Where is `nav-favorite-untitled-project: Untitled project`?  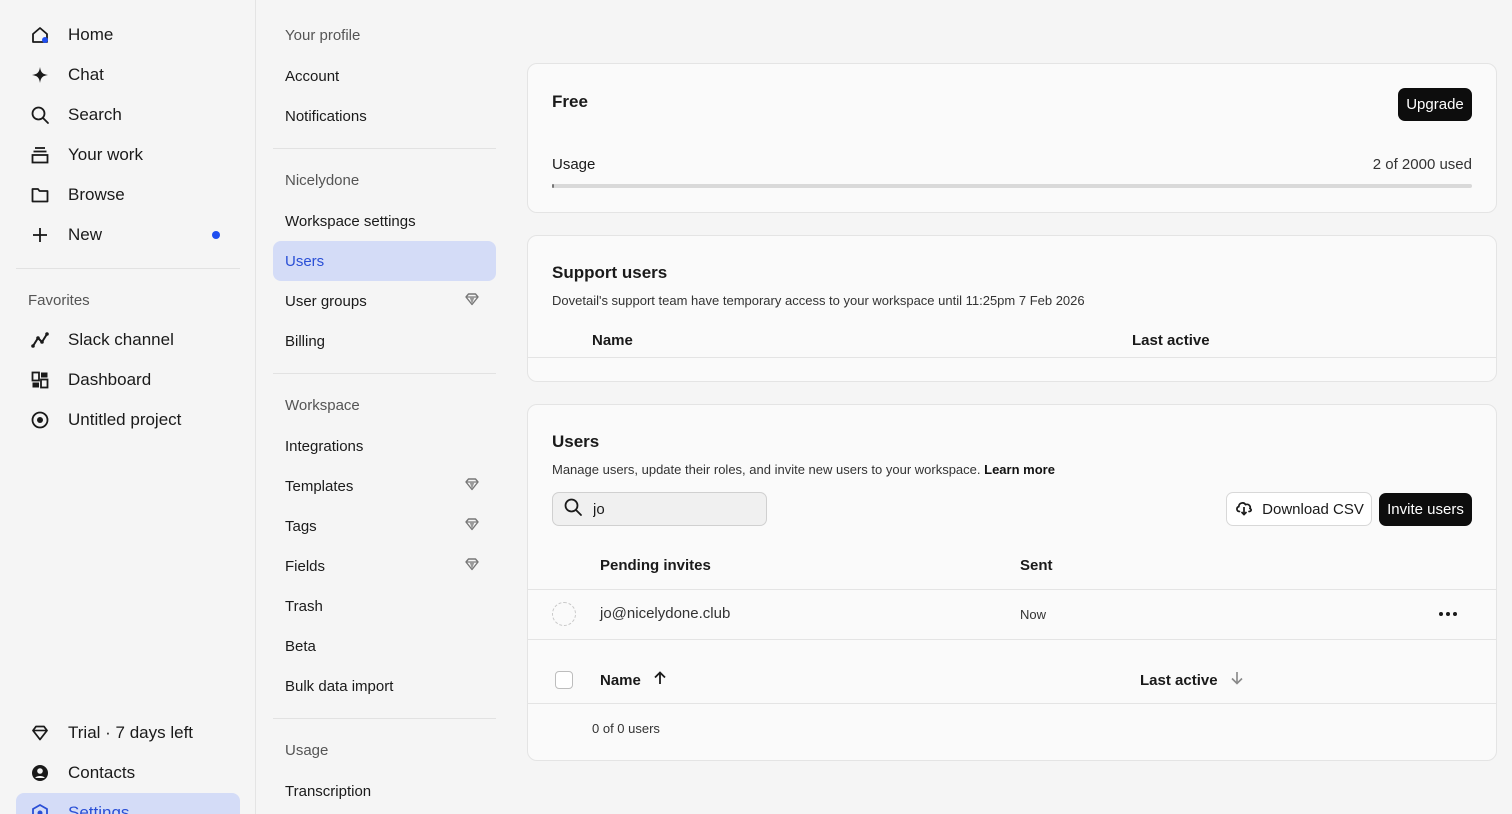 nav-favorite-untitled-project: Untitled project is located at coordinates (128, 420).